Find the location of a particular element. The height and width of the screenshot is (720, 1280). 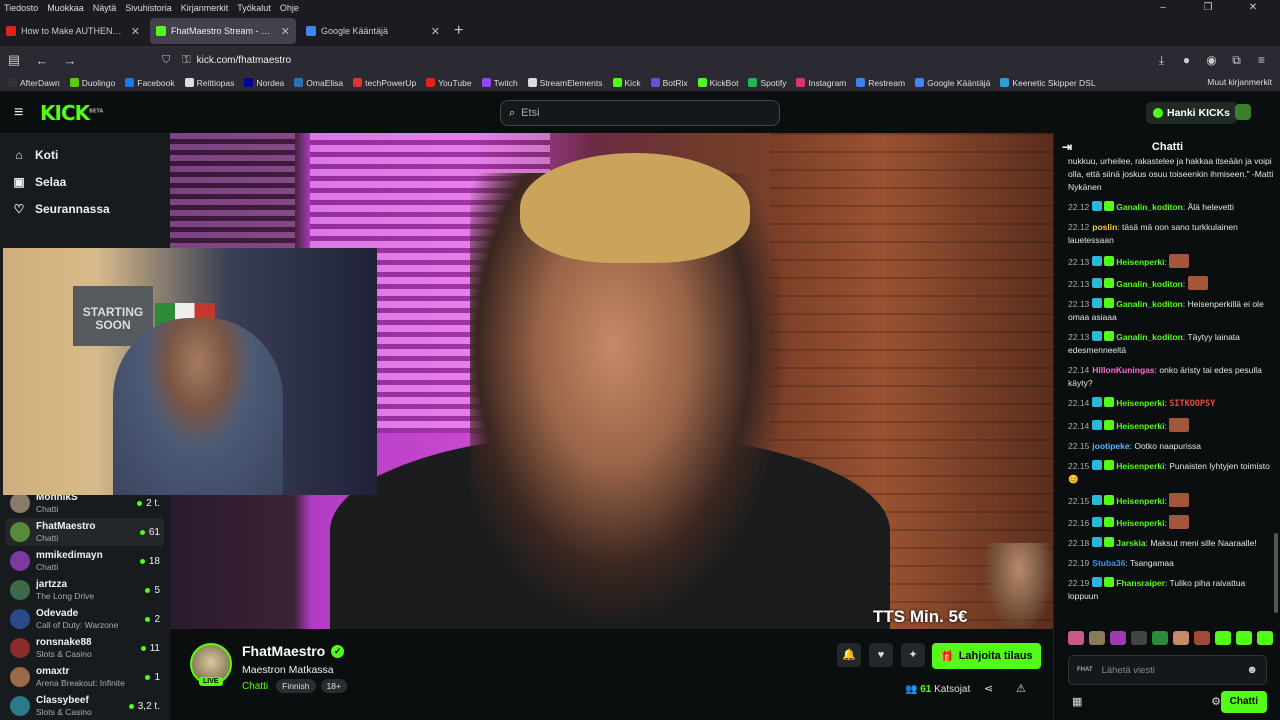

channel-item-odevade: Odevade Call of Duty: Warzone 2 is located at coordinates (85, 619).